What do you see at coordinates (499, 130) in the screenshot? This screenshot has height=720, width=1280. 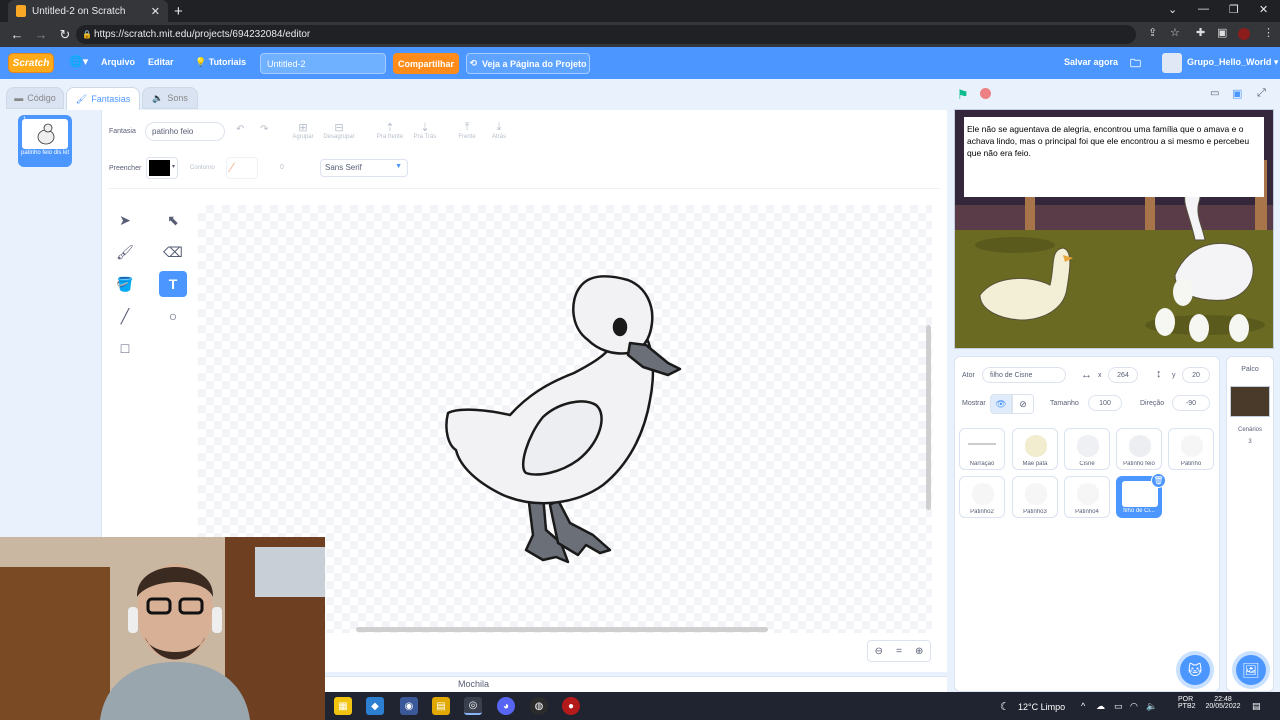 I see `back-button: ⤓ Atrás` at bounding box center [499, 130].